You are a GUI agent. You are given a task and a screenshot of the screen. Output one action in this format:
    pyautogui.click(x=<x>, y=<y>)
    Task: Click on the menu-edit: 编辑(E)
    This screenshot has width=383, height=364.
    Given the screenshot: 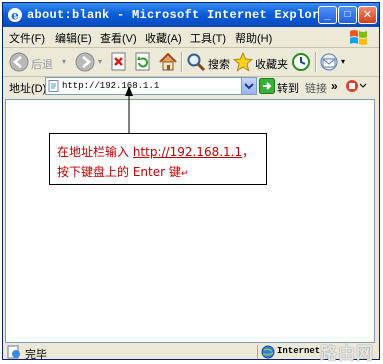 What is the action you would take?
    pyautogui.click(x=73, y=38)
    